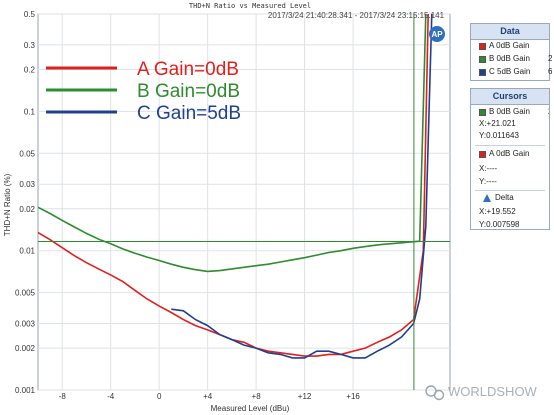 The image size is (554, 415). I want to click on cursor1-y: Y:0.011643, so click(499, 135).